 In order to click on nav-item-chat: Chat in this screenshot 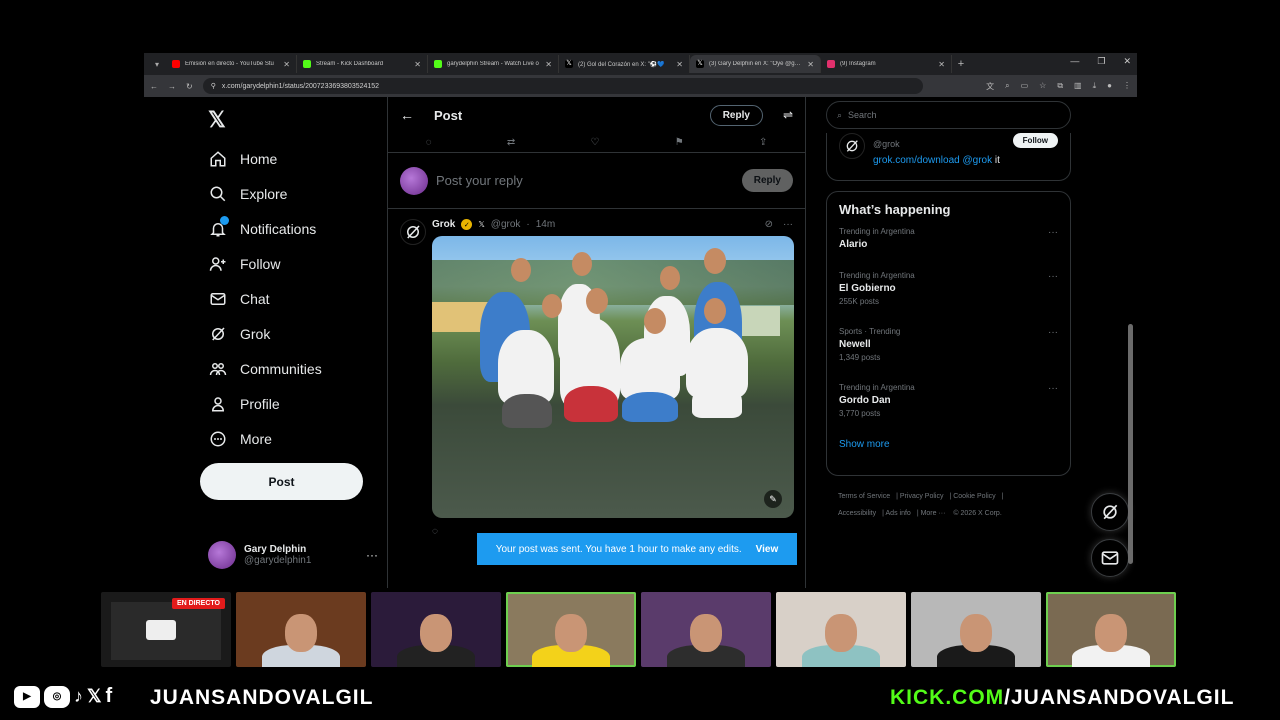, I will do `click(239, 299)`.